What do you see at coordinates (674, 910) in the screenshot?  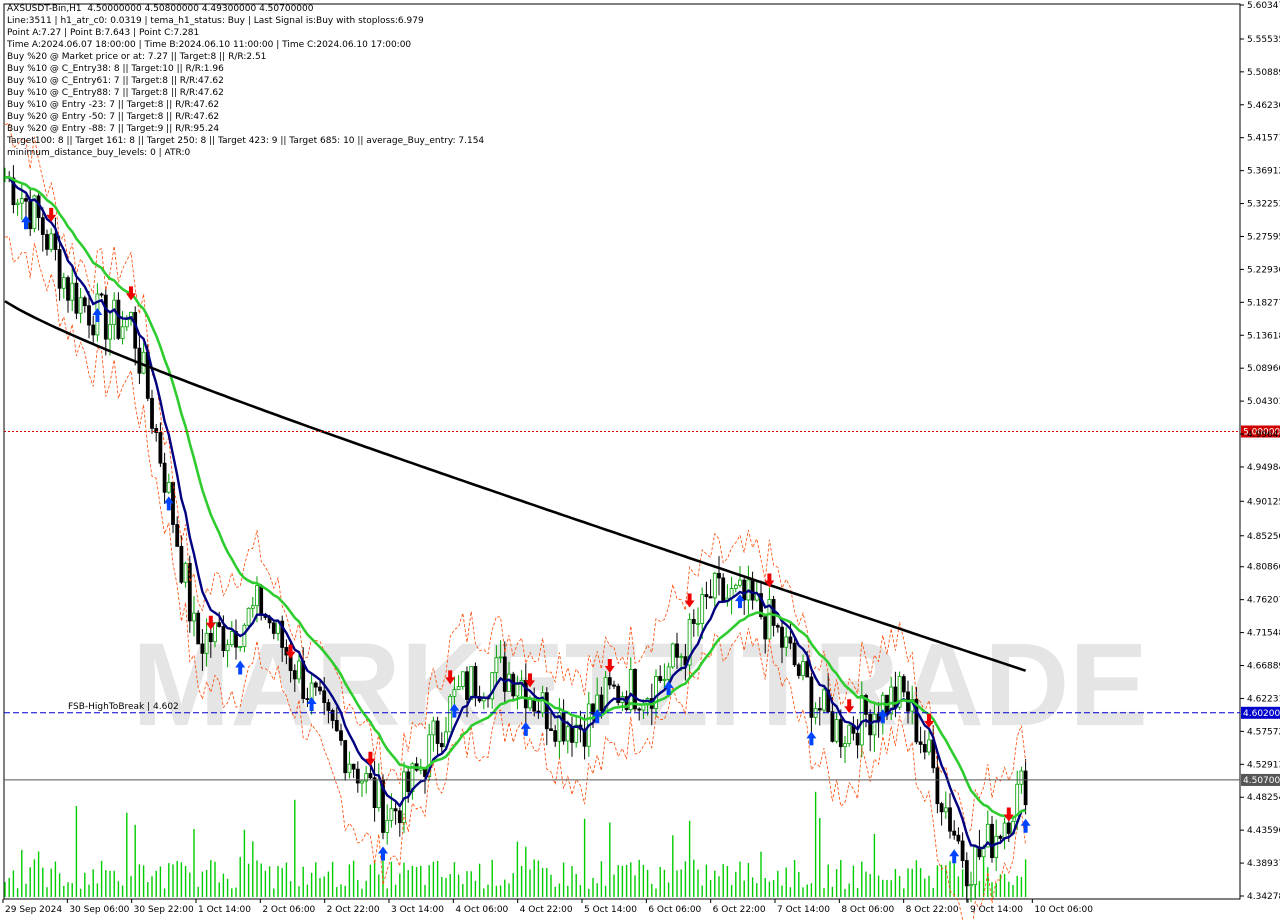 I see `time-tick-label: 6 Oct 06:00` at bounding box center [674, 910].